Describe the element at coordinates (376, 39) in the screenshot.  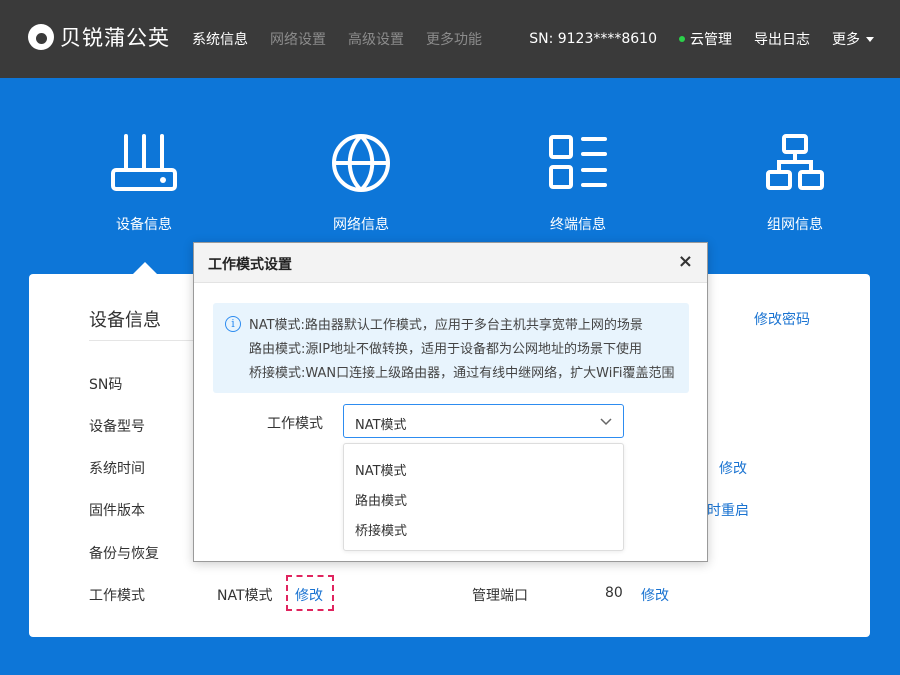
I see `nav-advanced-settings: 高级设置` at that location.